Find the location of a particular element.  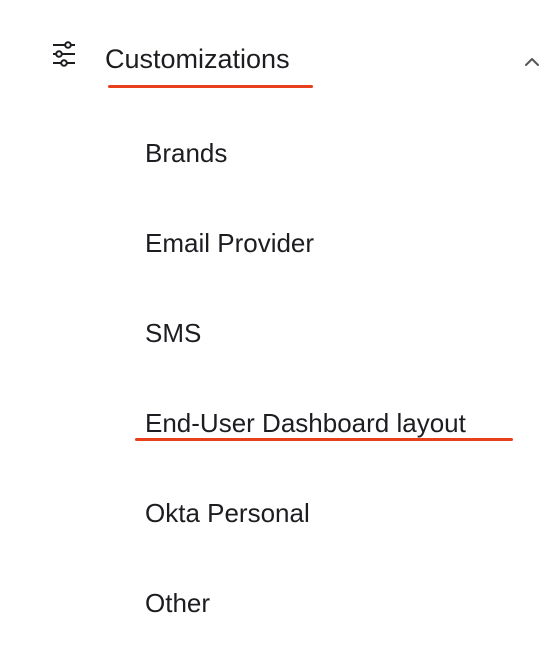

submenu-item-email-provider: Email Provider is located at coordinates (229, 243).